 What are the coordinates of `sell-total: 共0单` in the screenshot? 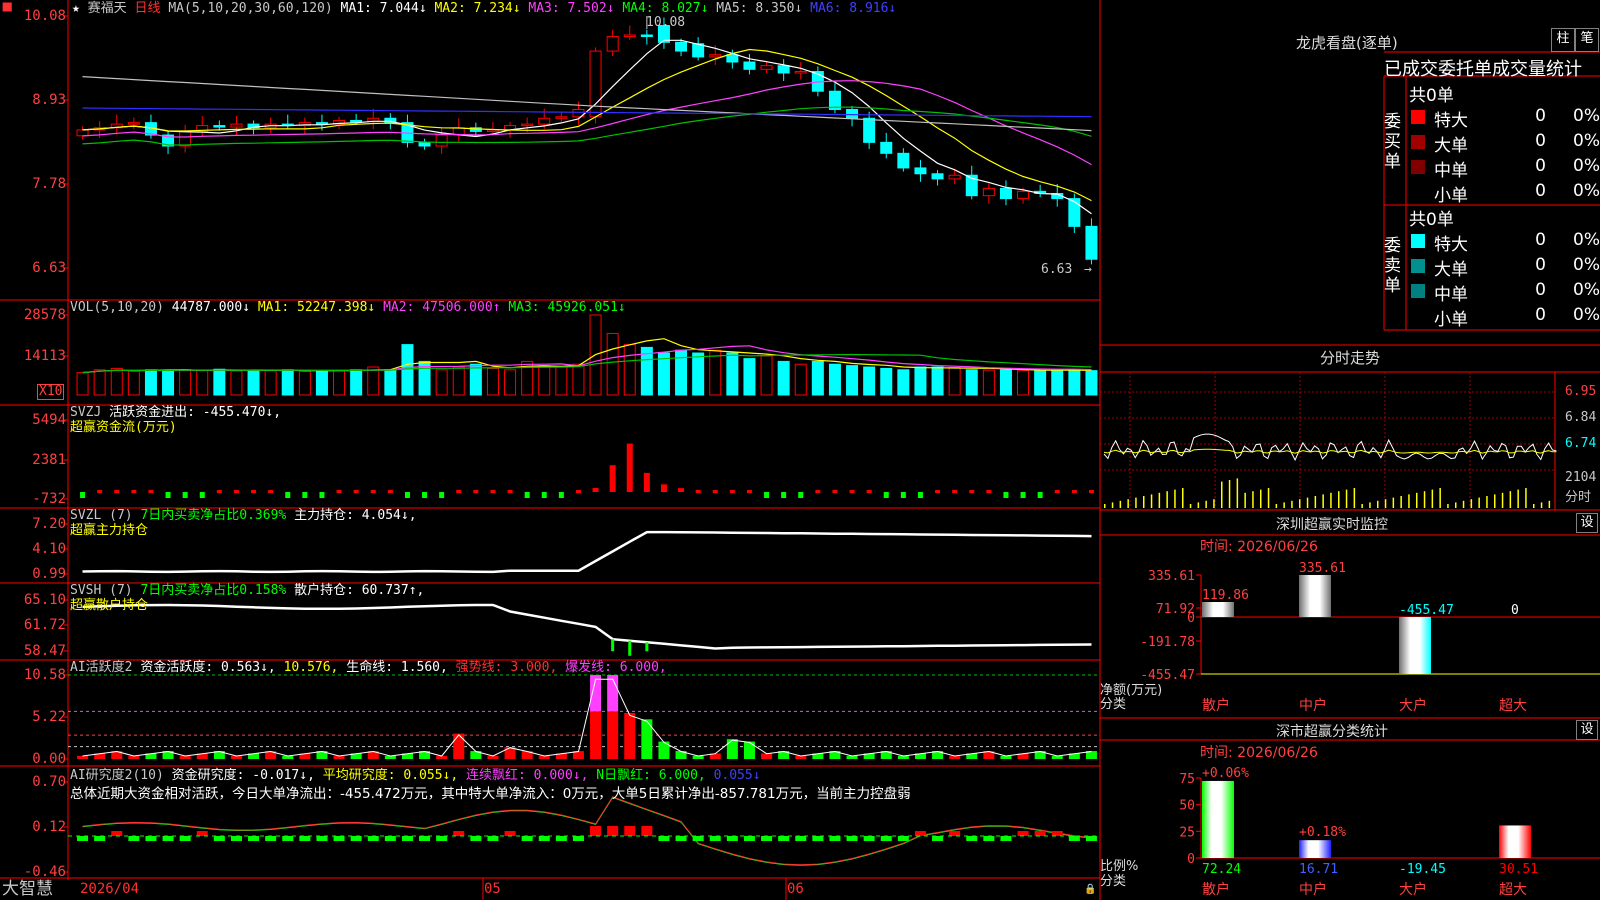 It's located at (1431, 220).